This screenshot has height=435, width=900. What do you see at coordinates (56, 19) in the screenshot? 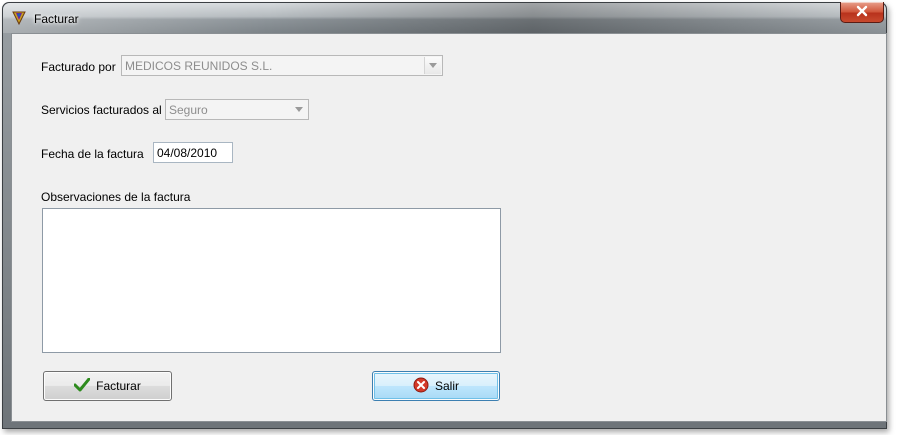
I see `window-title: Facturar` at bounding box center [56, 19].